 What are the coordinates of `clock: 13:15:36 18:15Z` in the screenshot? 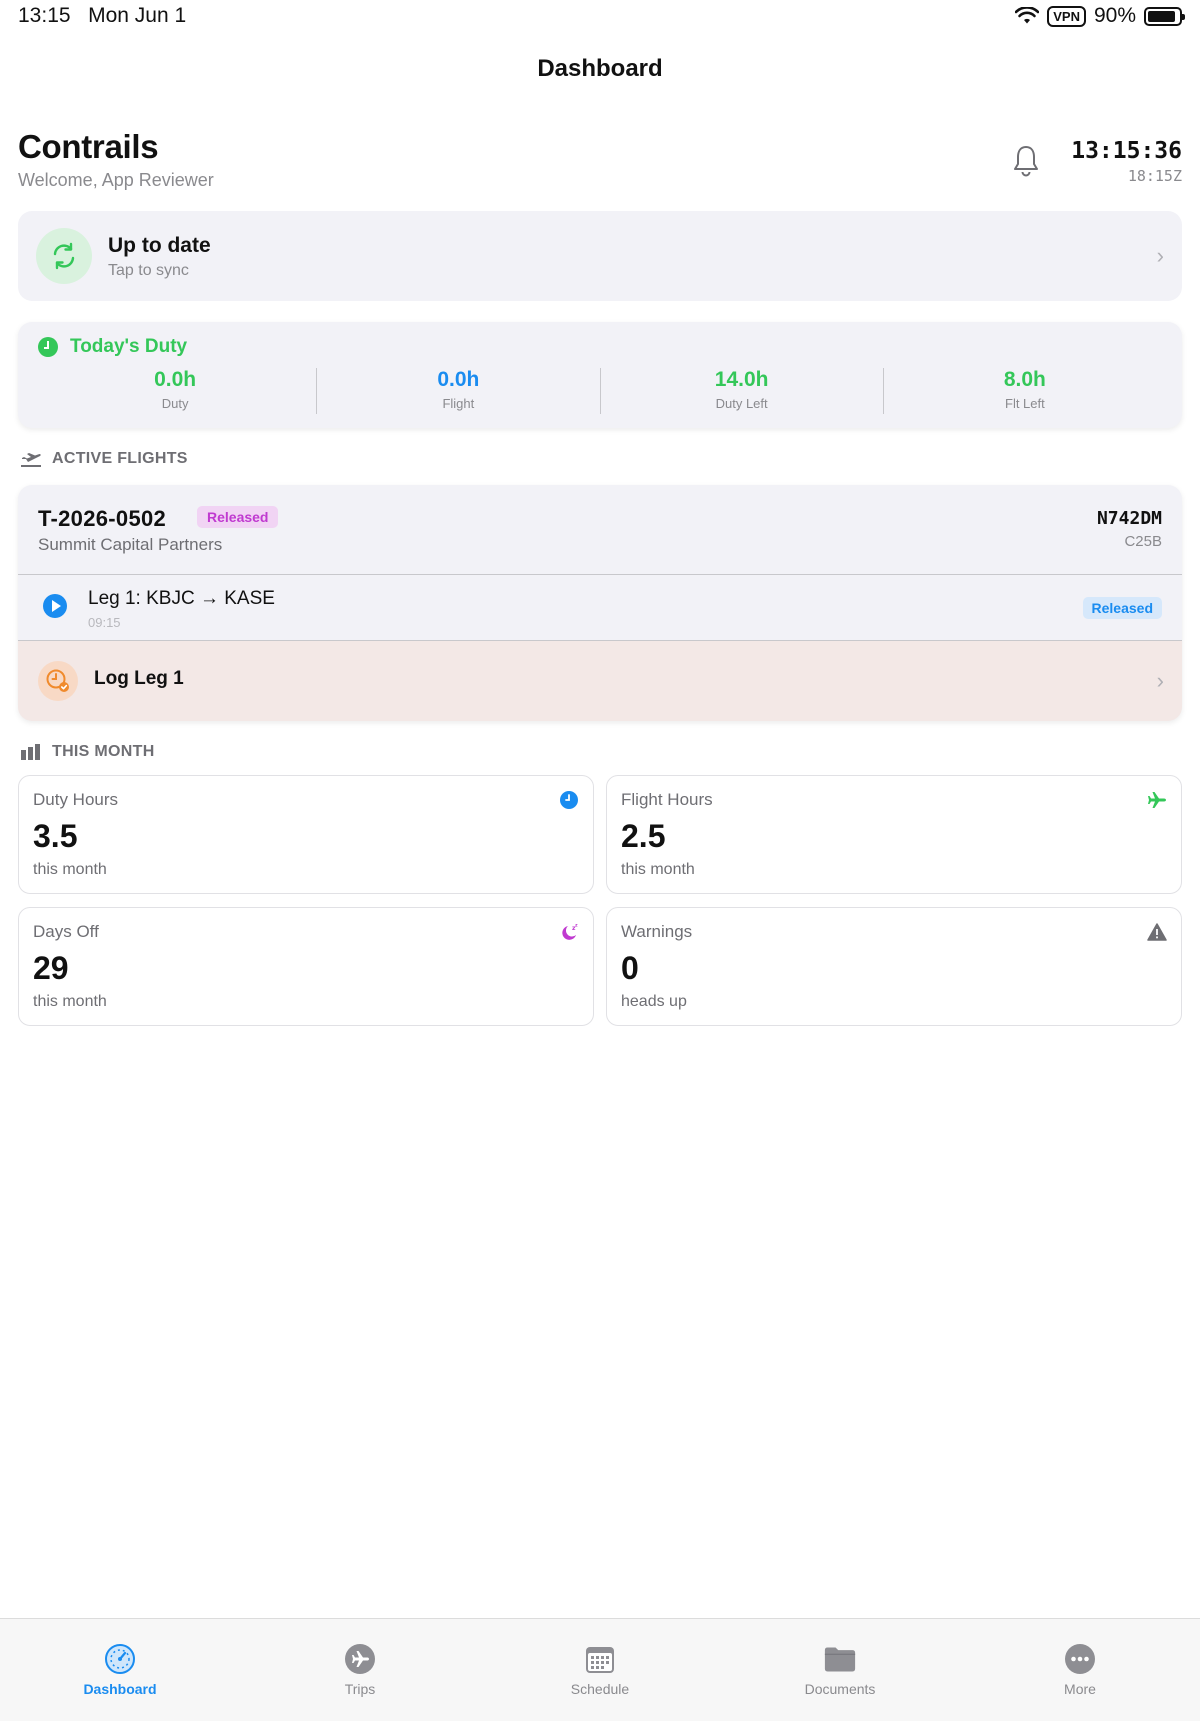 It's located at (1126, 161).